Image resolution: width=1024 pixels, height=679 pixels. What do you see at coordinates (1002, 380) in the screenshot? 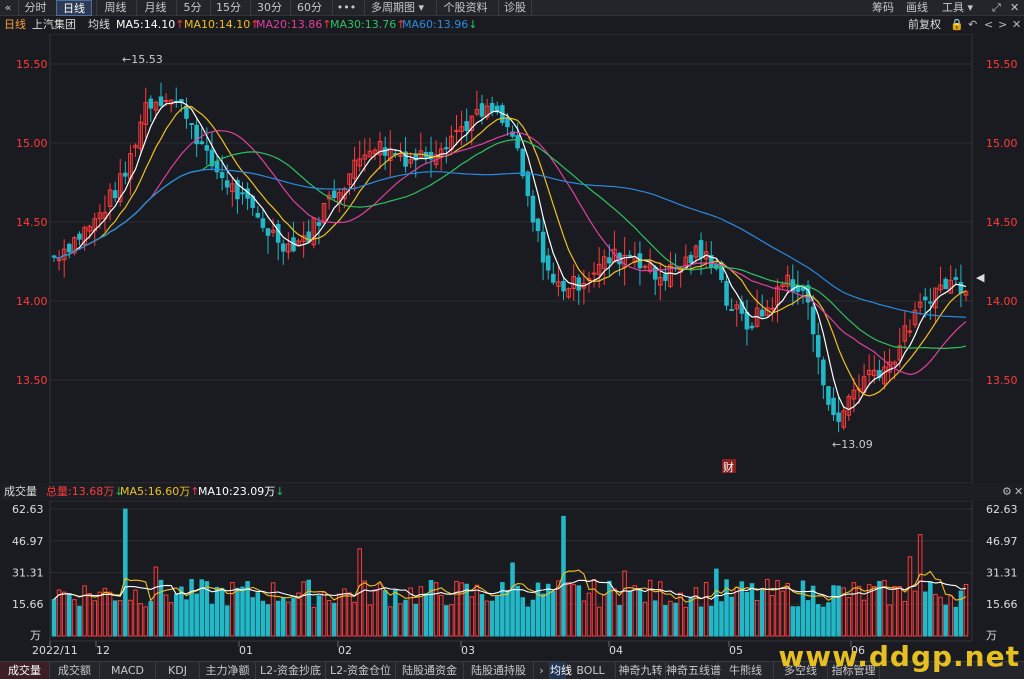
I see `price-tick-right: 13.50` at bounding box center [1002, 380].